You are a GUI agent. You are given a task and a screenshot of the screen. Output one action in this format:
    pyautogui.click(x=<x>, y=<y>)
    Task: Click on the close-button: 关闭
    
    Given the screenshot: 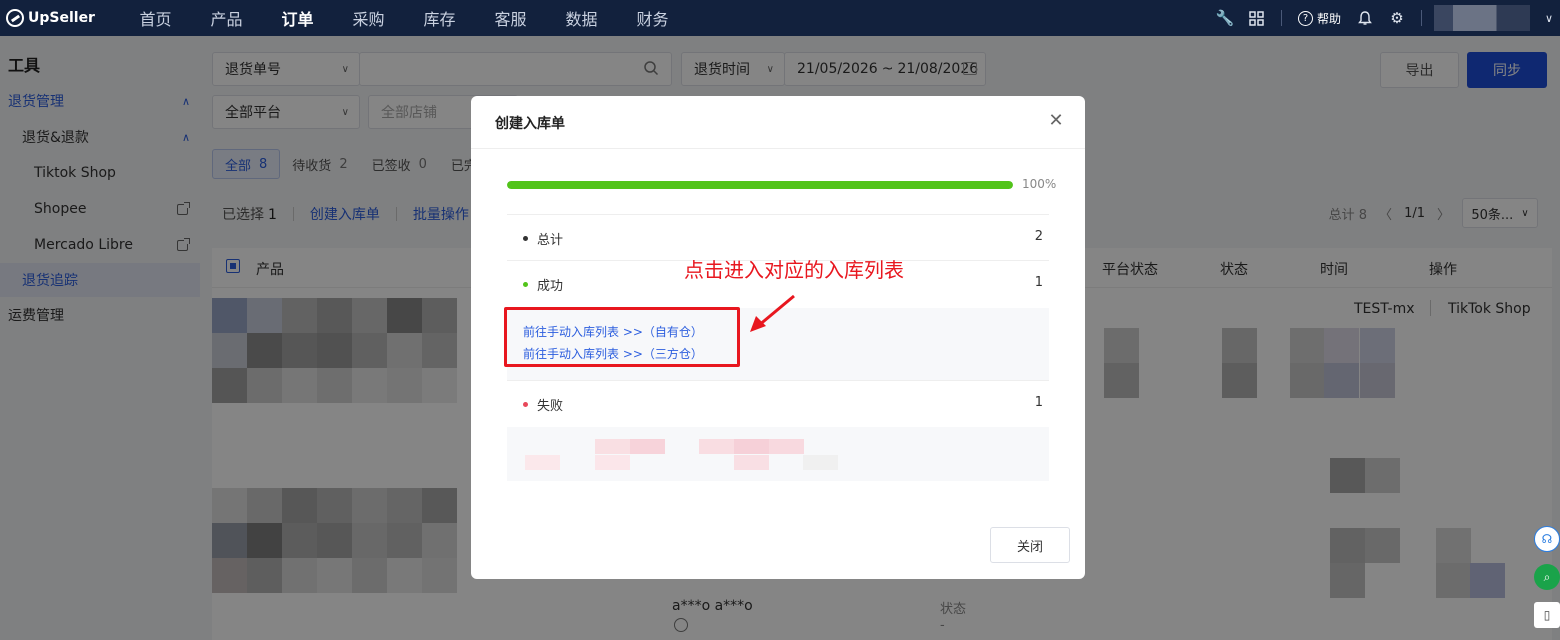 What is the action you would take?
    pyautogui.click(x=1030, y=545)
    